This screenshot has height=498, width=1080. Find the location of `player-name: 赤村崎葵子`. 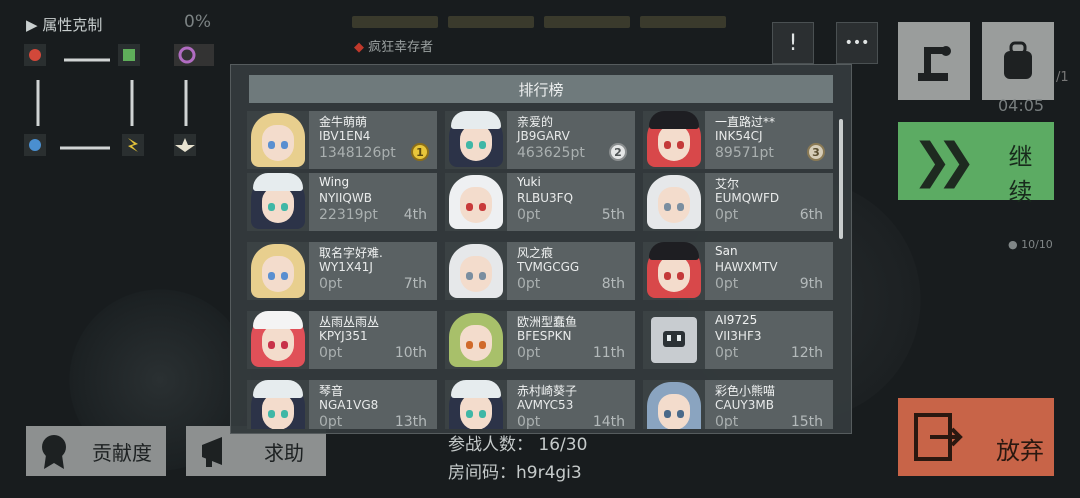

player-name: 赤村崎葵子 is located at coordinates (547, 391).